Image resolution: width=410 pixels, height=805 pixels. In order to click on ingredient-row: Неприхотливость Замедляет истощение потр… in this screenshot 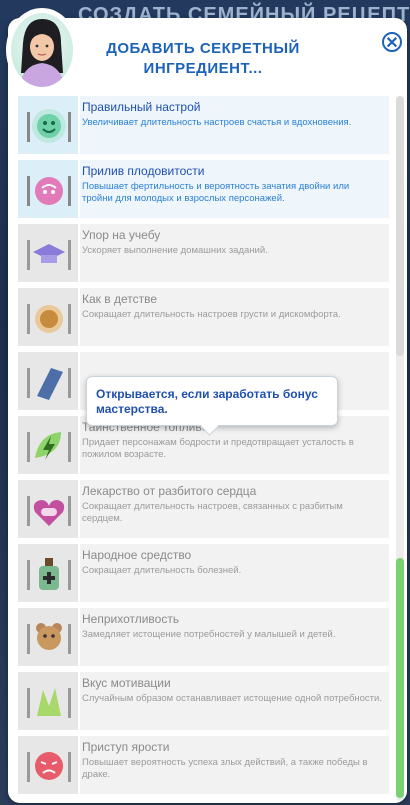, I will do `click(203, 640)`.